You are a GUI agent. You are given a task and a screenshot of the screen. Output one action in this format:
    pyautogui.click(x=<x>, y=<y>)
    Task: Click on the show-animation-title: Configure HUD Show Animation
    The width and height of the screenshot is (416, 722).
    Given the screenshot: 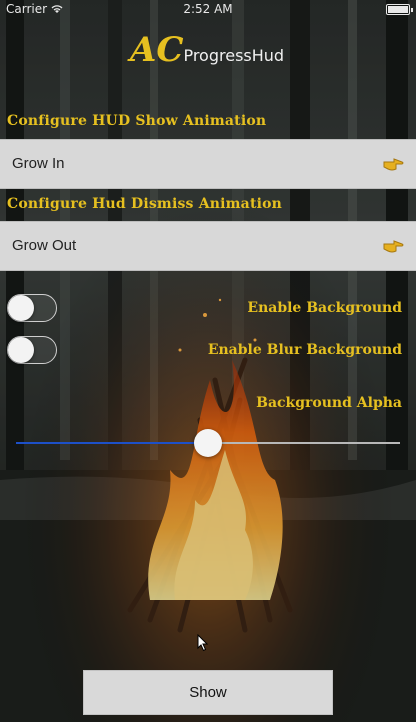 What is the action you would take?
    pyautogui.click(x=137, y=121)
    